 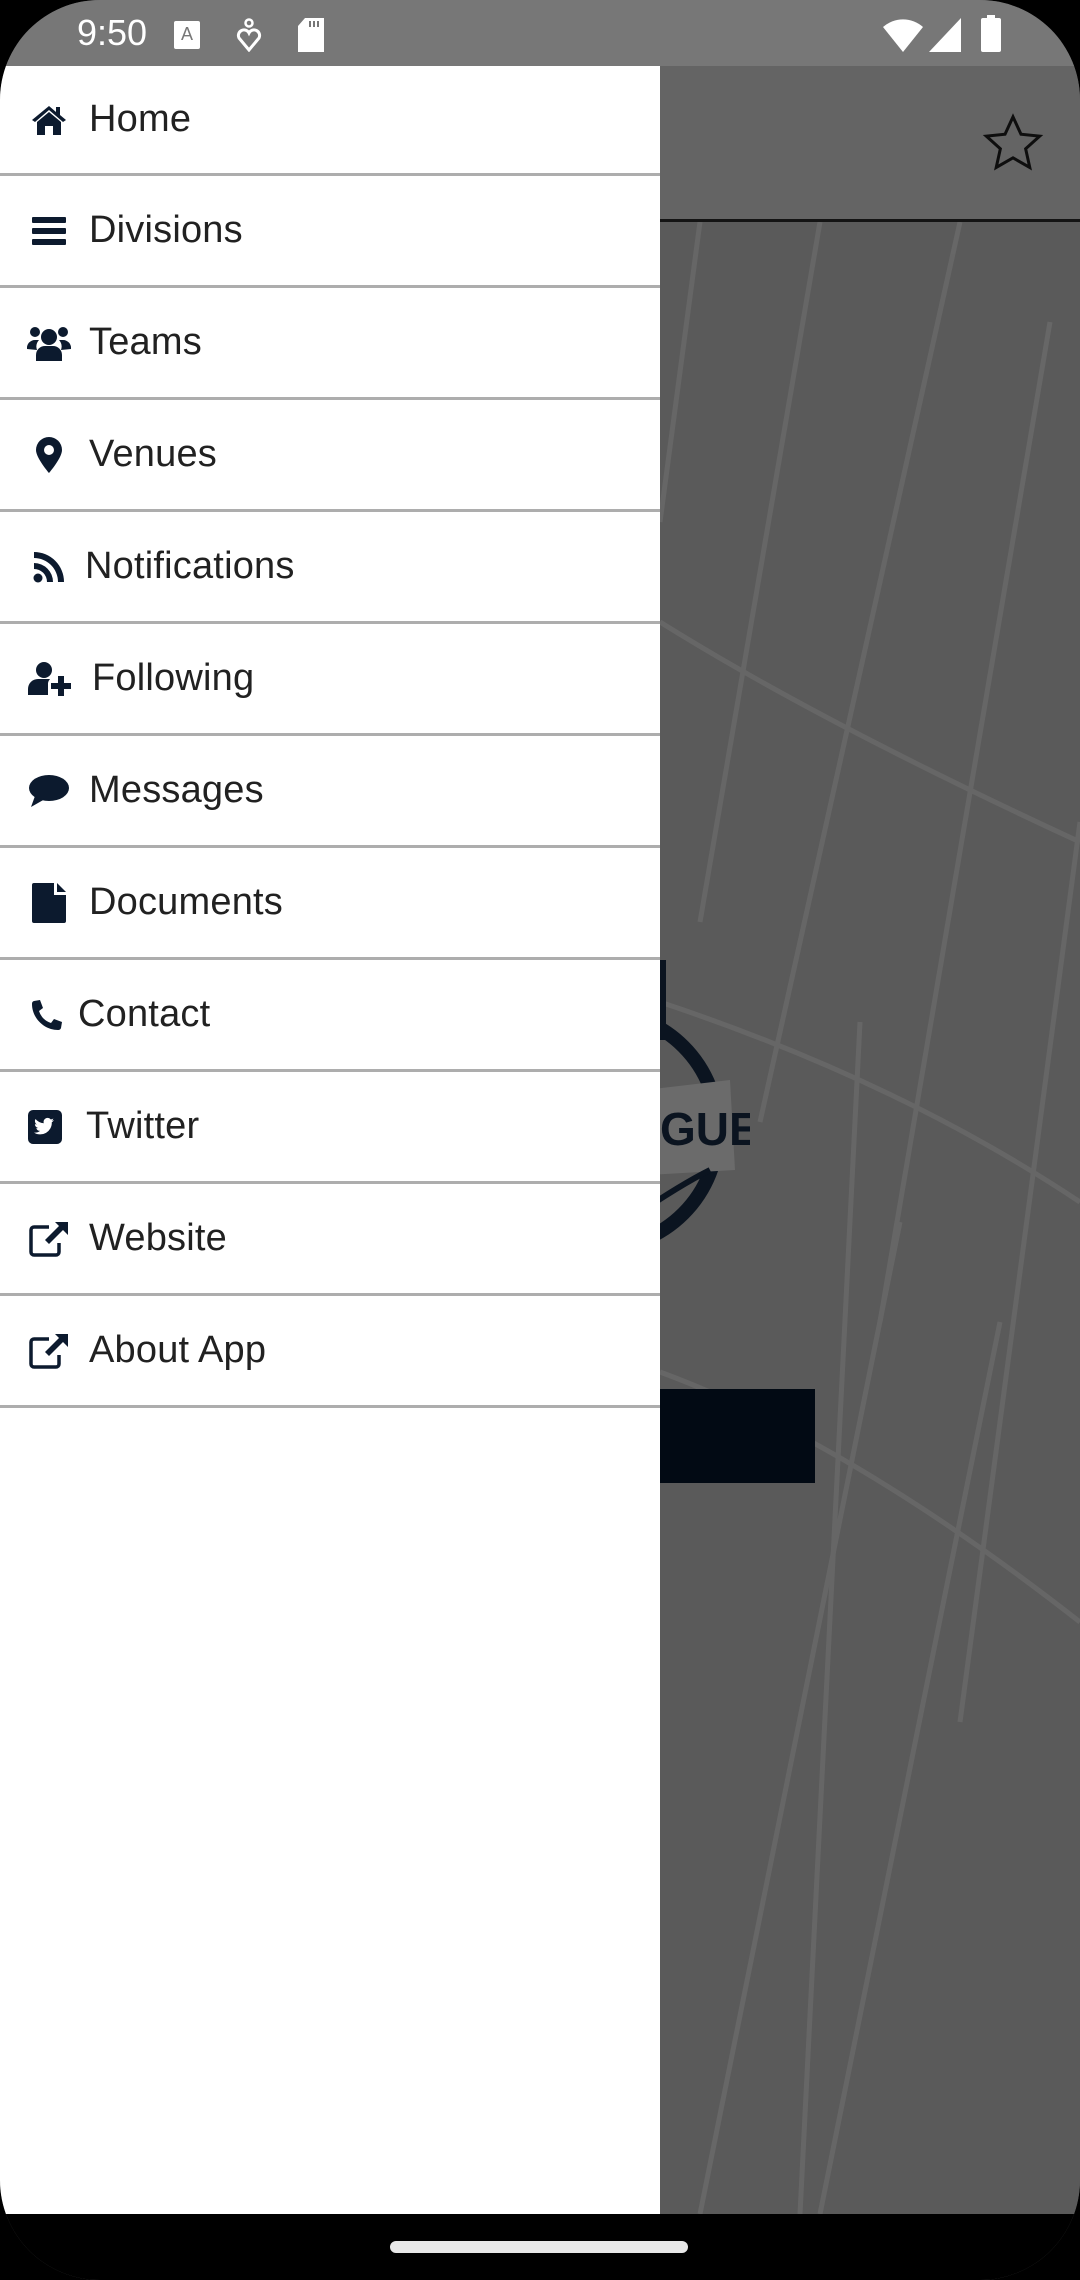 What do you see at coordinates (51, 679) in the screenshot?
I see `user-plus-icon` at bounding box center [51, 679].